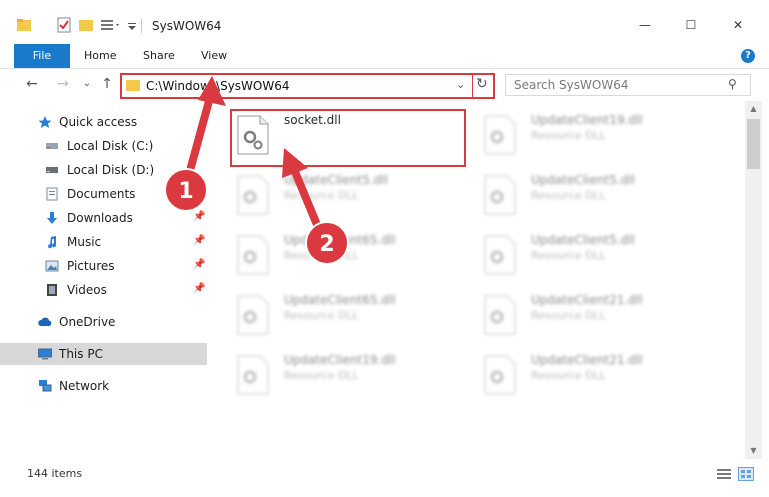  What do you see at coordinates (111, 25) in the screenshot?
I see `customize-toolbar-icon` at bounding box center [111, 25].